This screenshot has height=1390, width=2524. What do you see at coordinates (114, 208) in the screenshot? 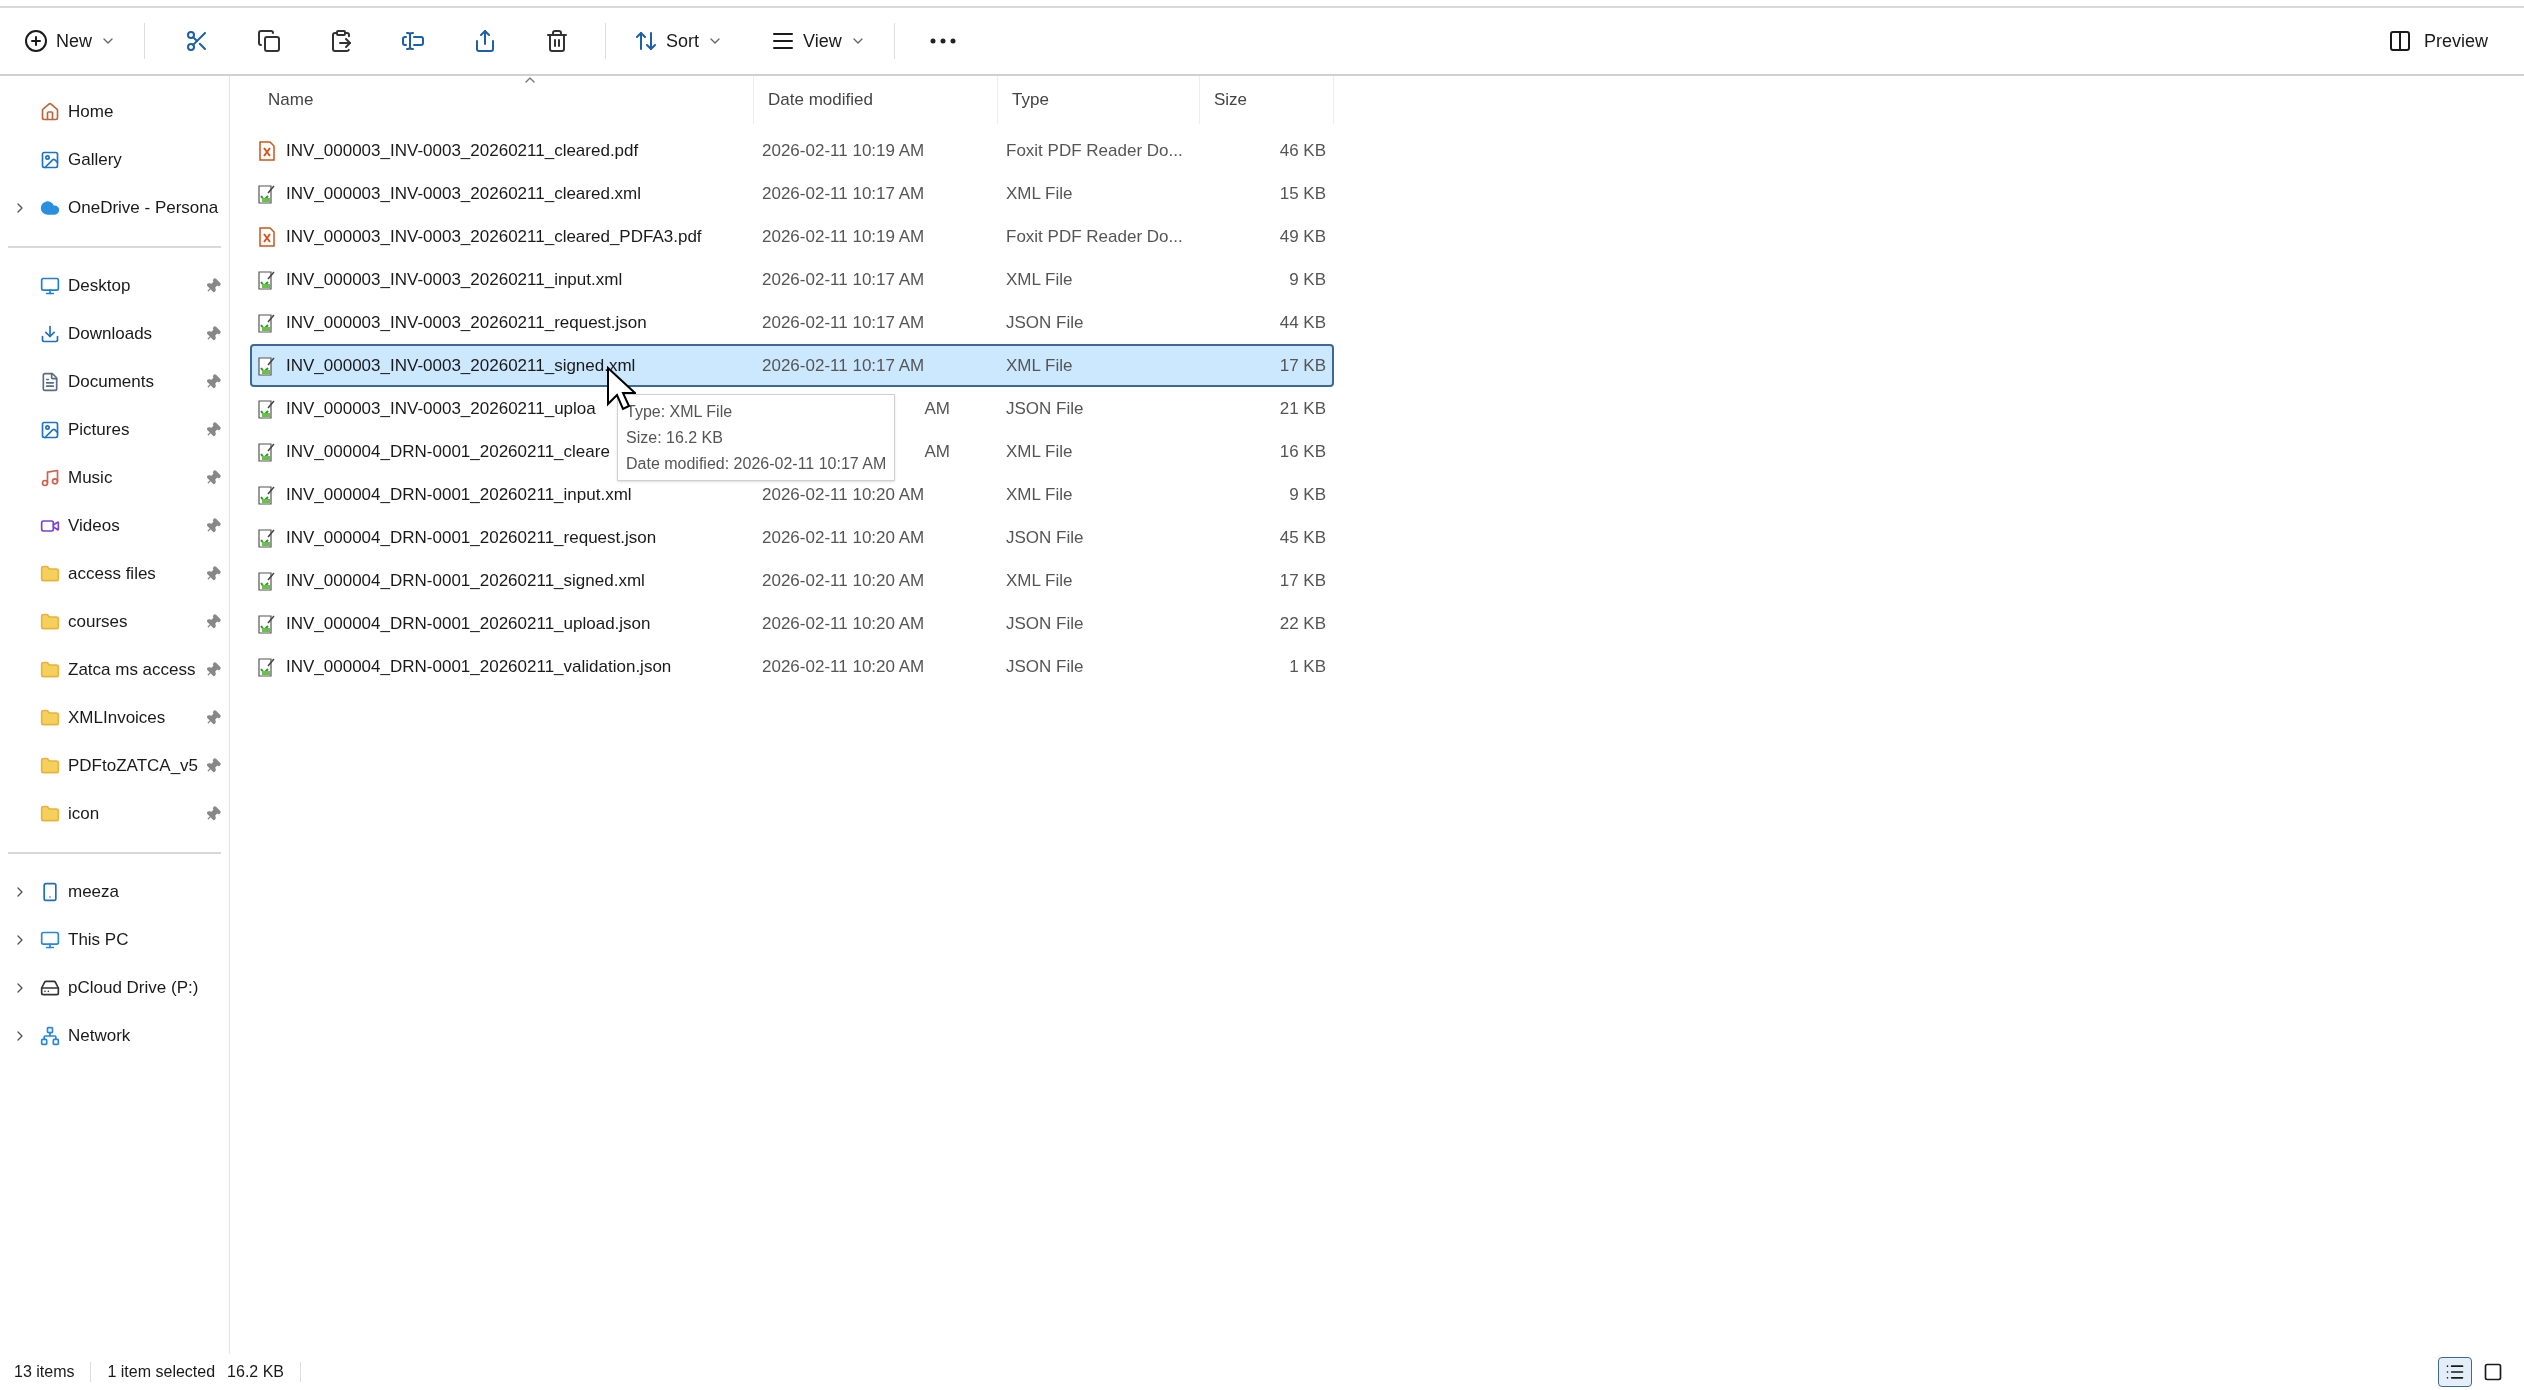
I see `nav-item: OneDrive - Persona` at bounding box center [114, 208].